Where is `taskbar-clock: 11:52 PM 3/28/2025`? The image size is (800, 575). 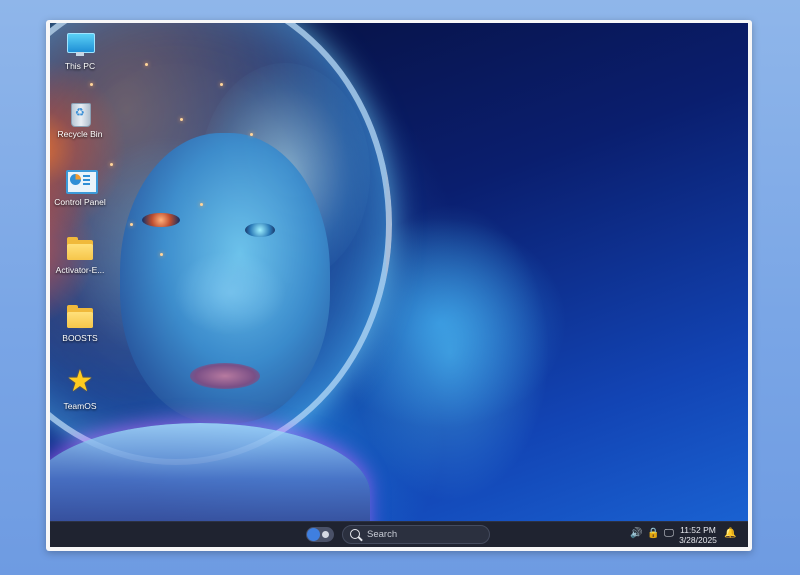
taskbar-clock: 11:52 PM 3/28/2025 is located at coordinates (698, 535).